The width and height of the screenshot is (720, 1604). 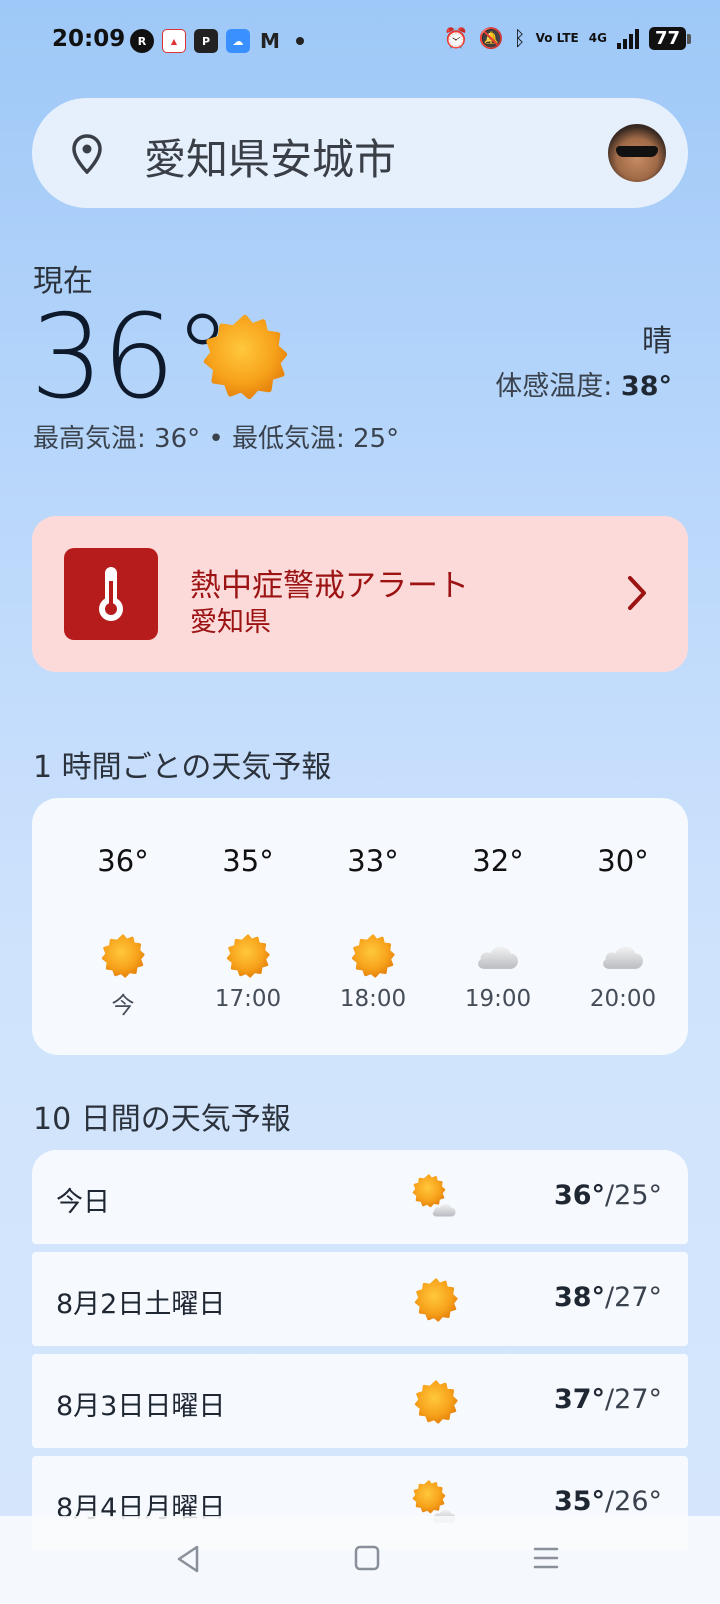 I want to click on hourly-temp: 33°, so click(x=373, y=861).